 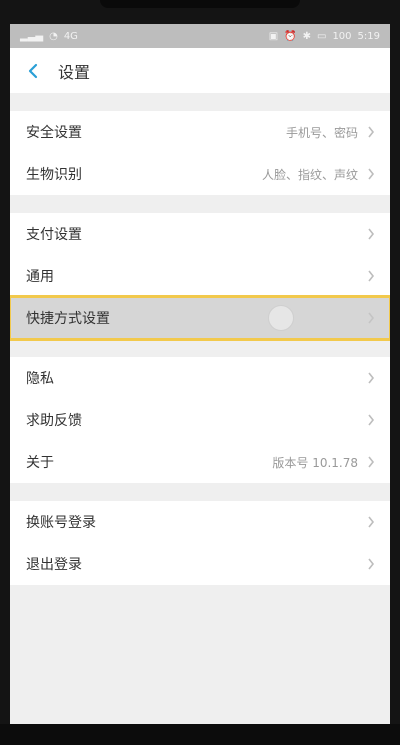 What do you see at coordinates (273, 36) in the screenshot?
I see `sim-icon: ▣` at bounding box center [273, 36].